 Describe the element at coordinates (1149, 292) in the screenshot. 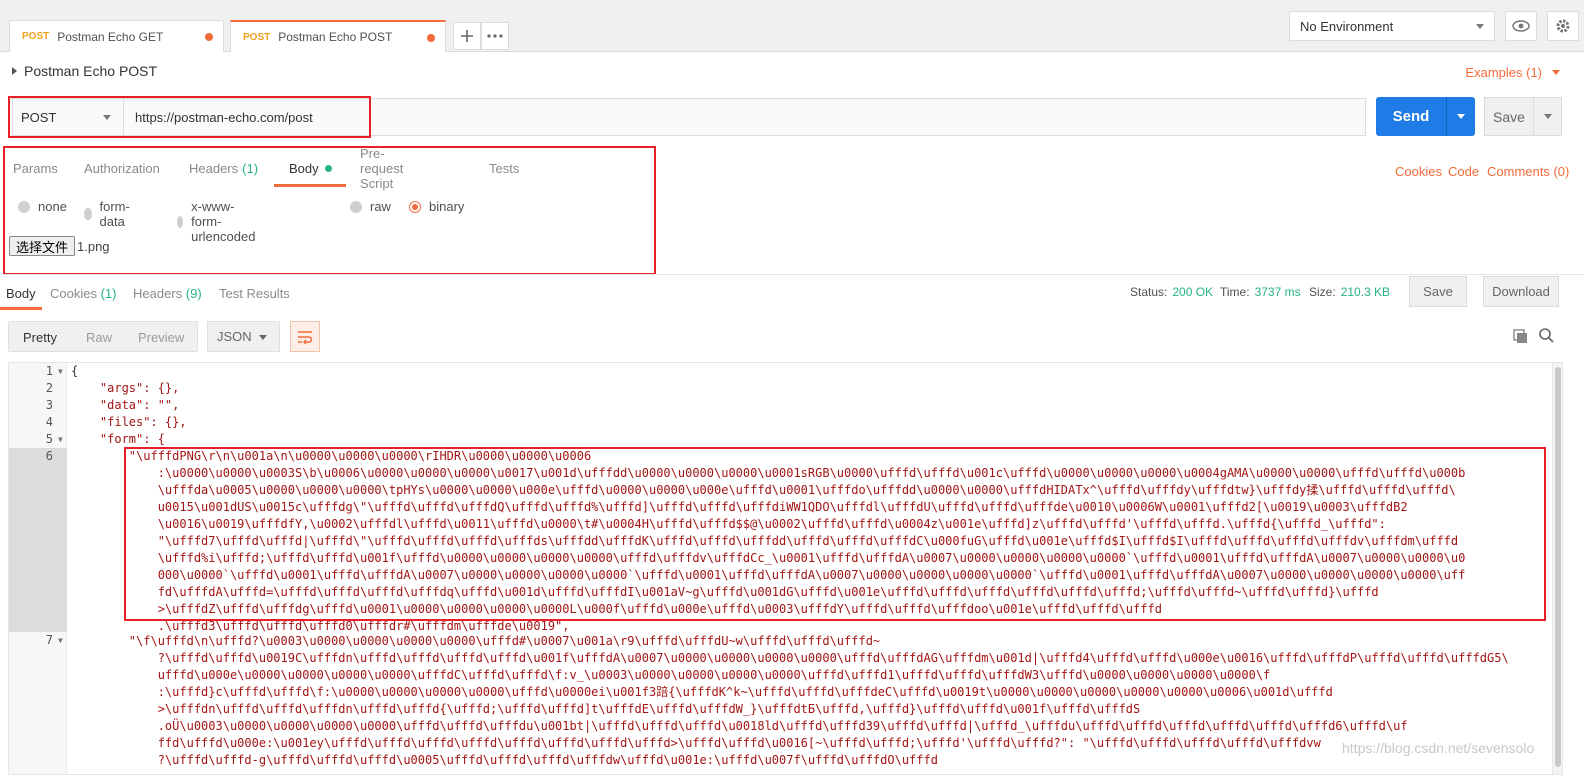

I see `status-label: Status:` at that location.